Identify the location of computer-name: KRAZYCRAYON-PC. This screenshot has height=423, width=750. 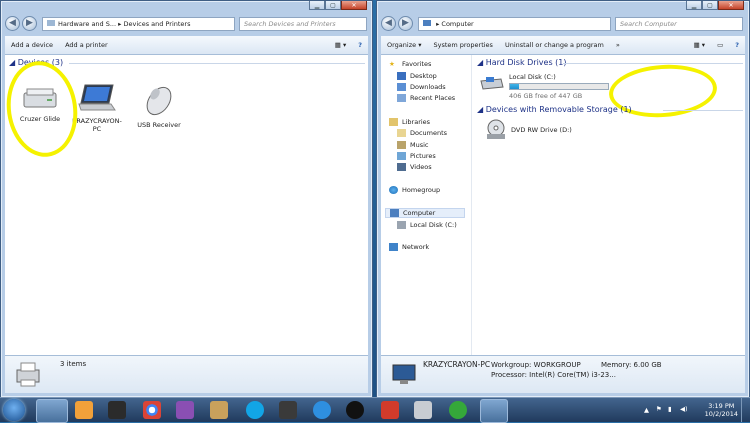
(457, 364).